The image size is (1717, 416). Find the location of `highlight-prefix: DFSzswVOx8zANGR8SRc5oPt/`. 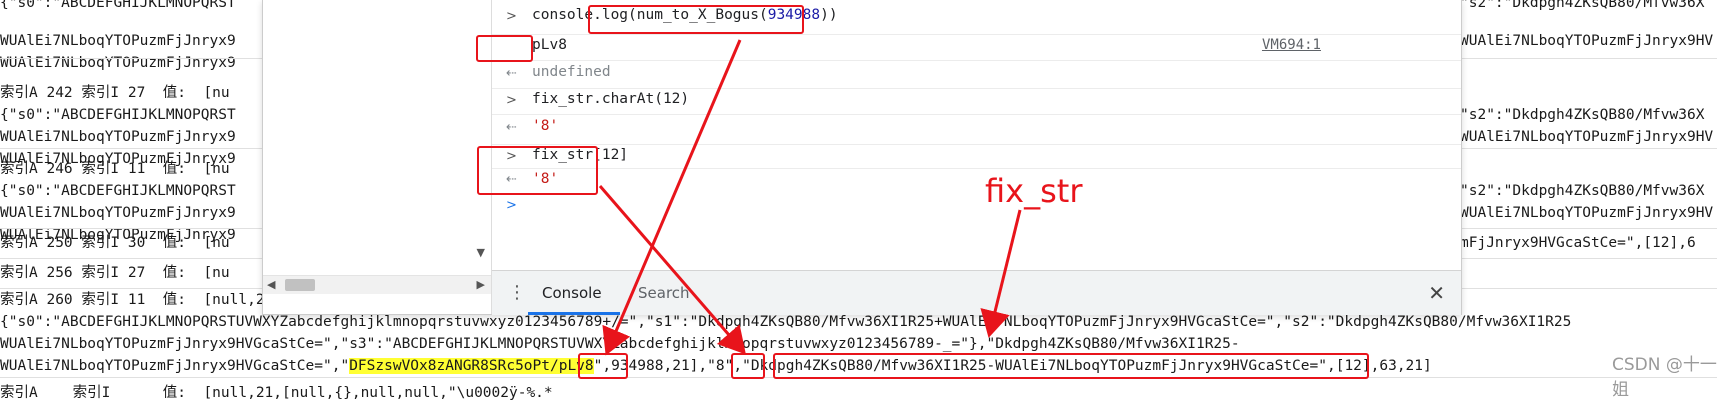

highlight-prefix: DFSzswVOx8zANGR8SRc5oPt/ is located at coordinates (454, 366).